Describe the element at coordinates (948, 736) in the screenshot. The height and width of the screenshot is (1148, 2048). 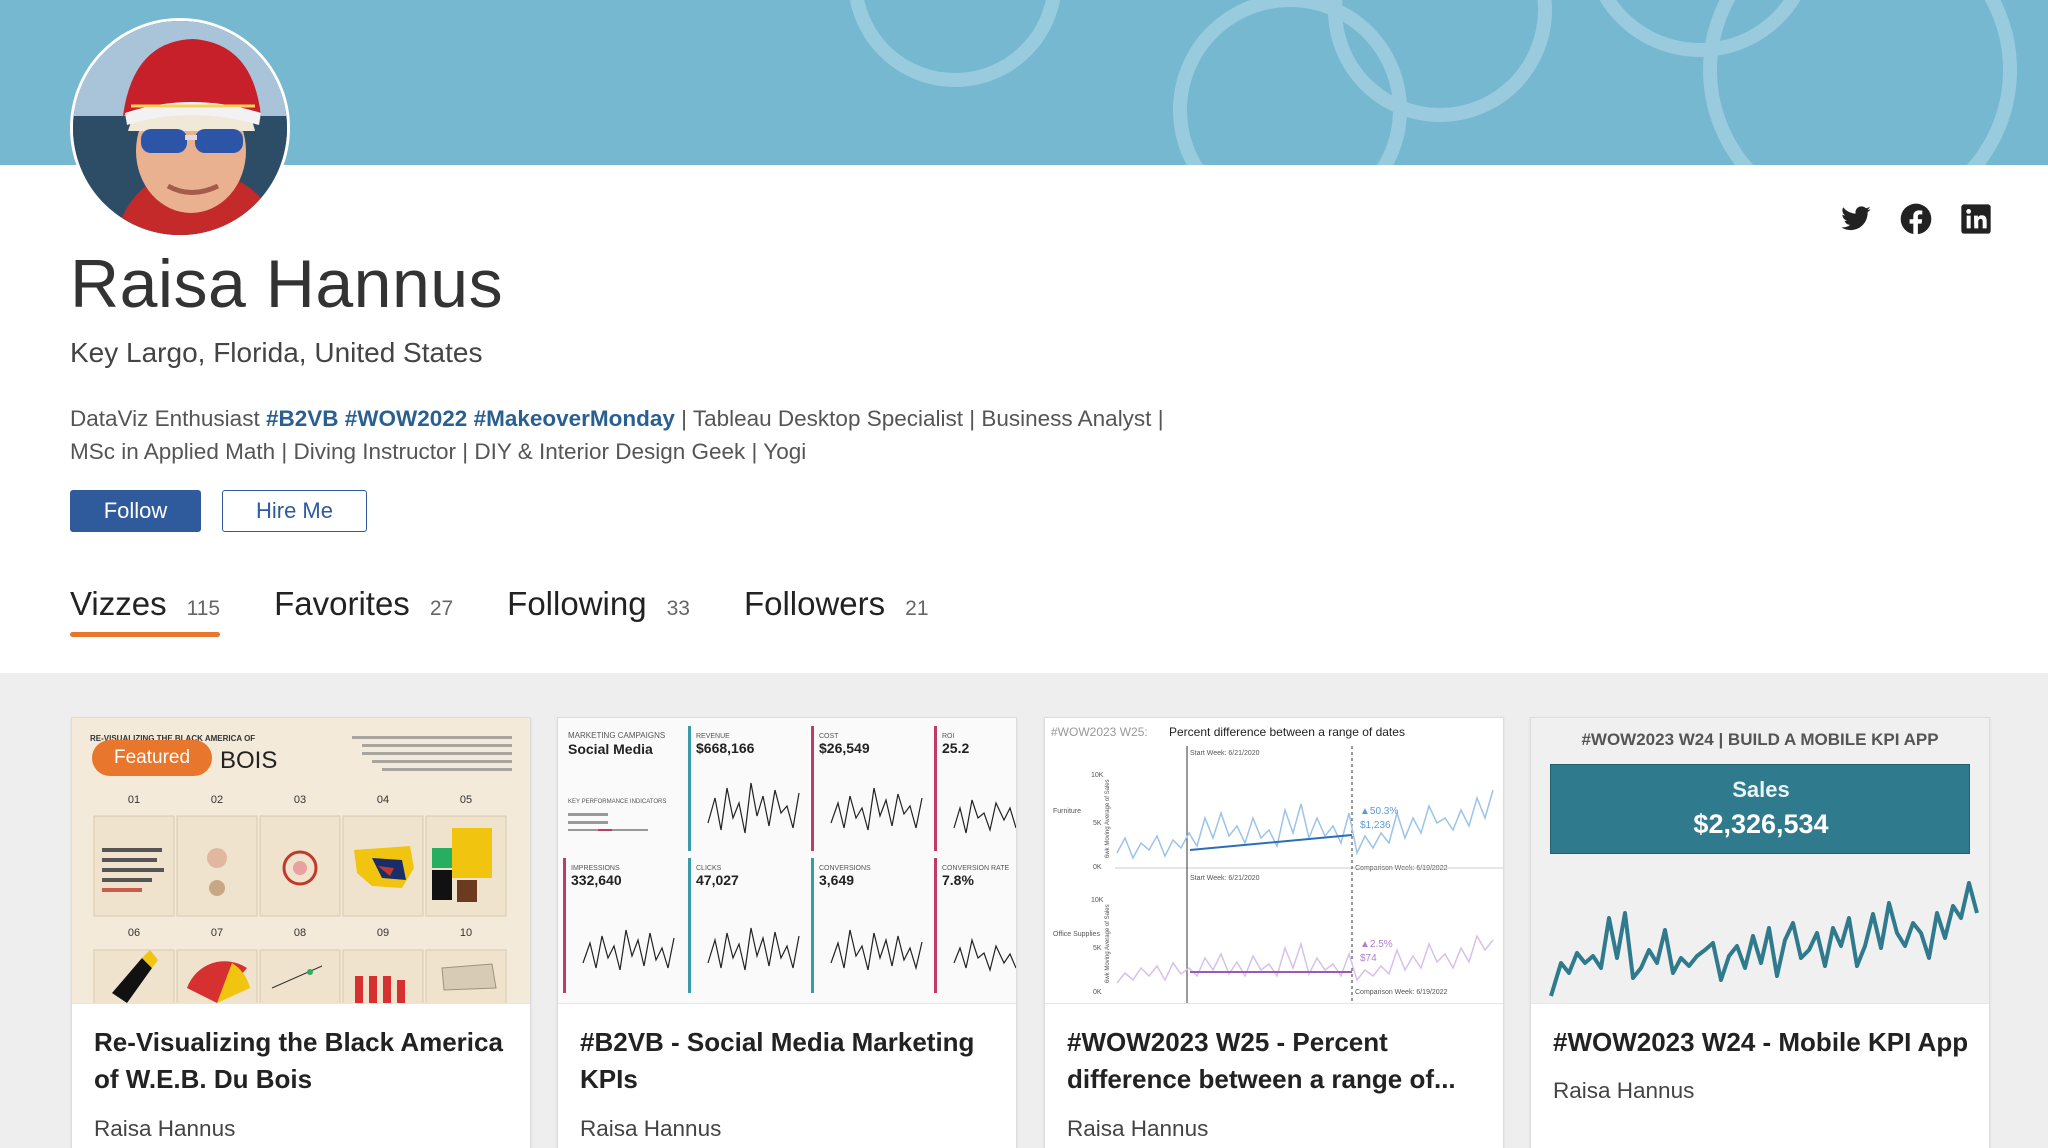
I see `kpi-label: ROI` at that location.